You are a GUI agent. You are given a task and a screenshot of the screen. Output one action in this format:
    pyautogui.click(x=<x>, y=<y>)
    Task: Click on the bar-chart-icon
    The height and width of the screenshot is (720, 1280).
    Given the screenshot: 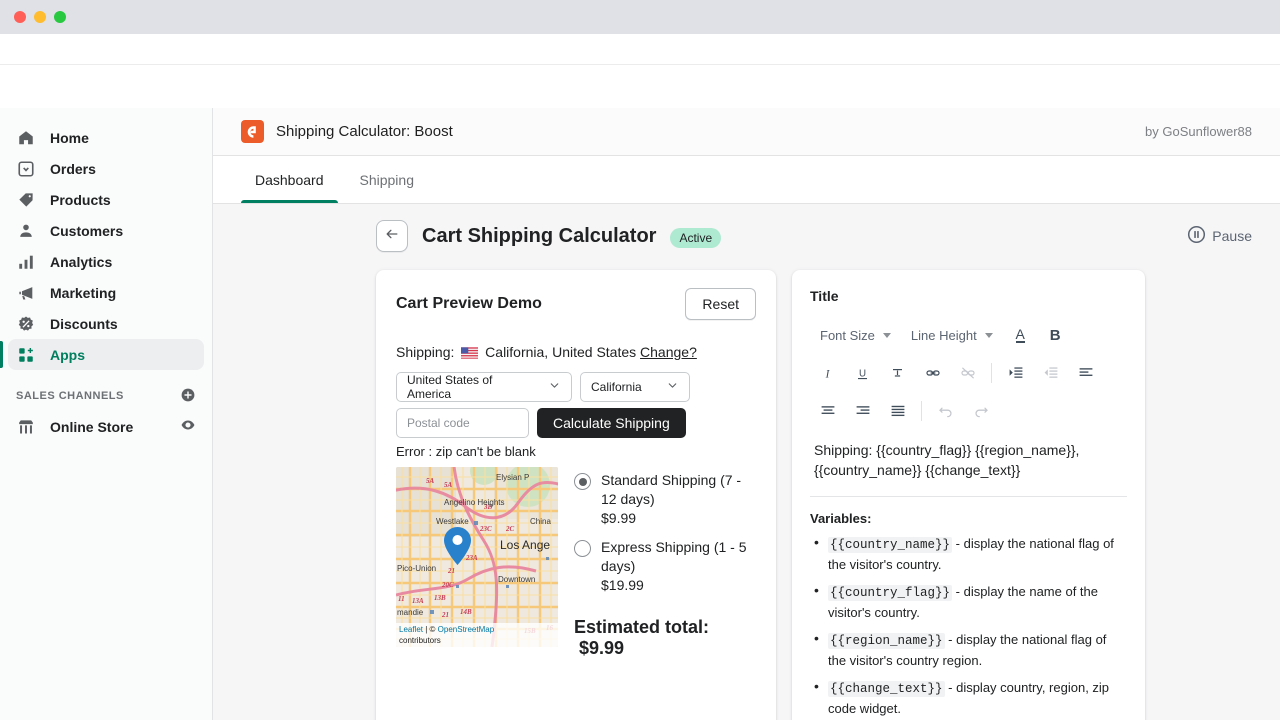 What is the action you would take?
    pyautogui.click(x=26, y=262)
    